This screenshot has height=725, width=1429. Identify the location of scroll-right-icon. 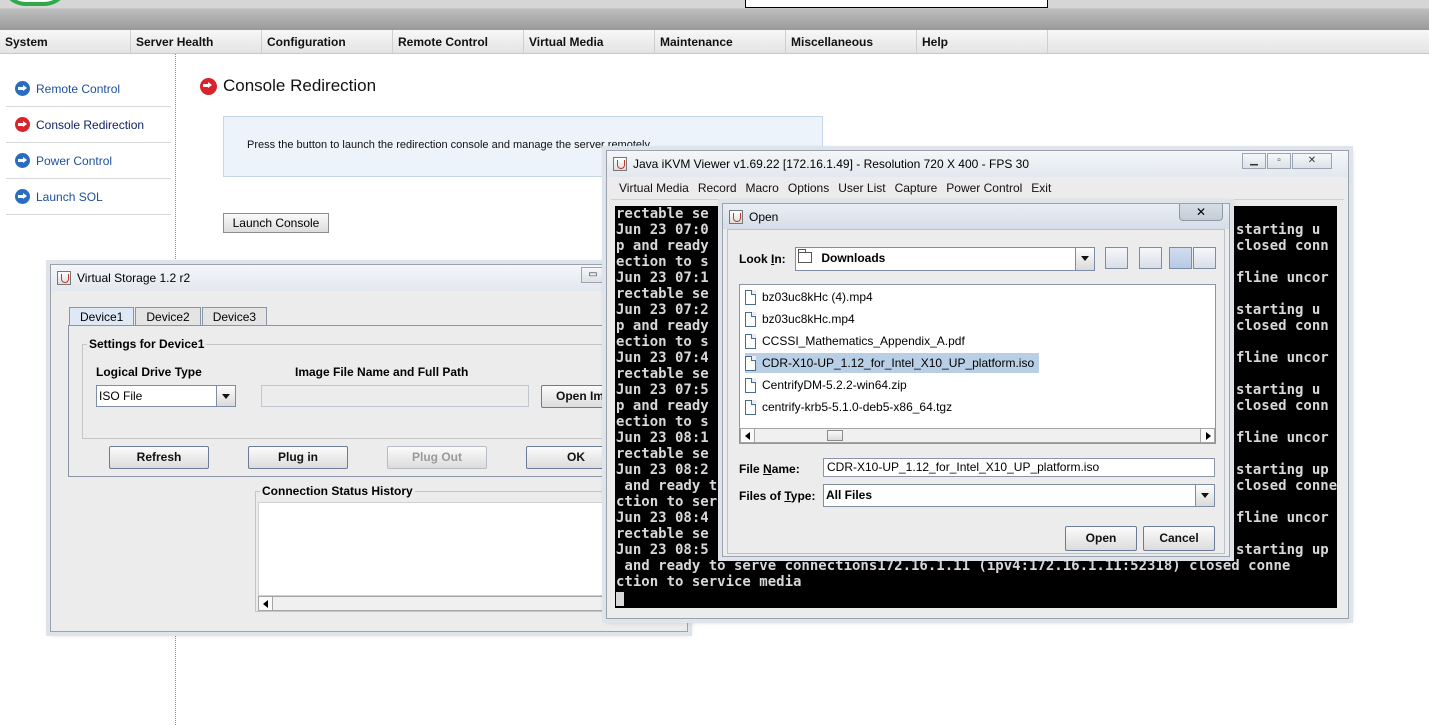
(1207, 435).